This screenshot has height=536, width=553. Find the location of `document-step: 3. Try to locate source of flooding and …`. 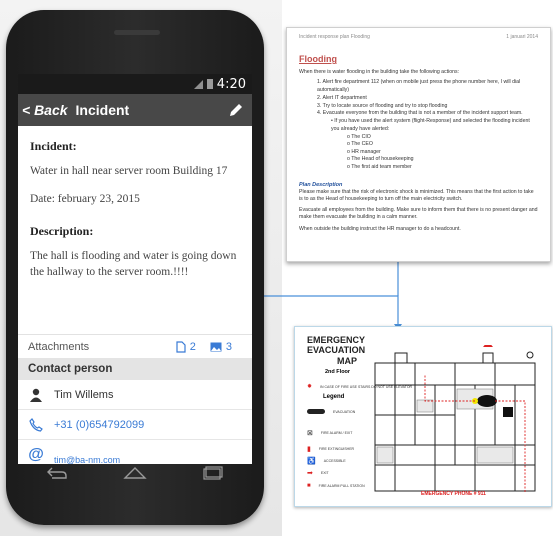

document-step: 3. Try to locate source of flooding and … is located at coordinates (382, 105).